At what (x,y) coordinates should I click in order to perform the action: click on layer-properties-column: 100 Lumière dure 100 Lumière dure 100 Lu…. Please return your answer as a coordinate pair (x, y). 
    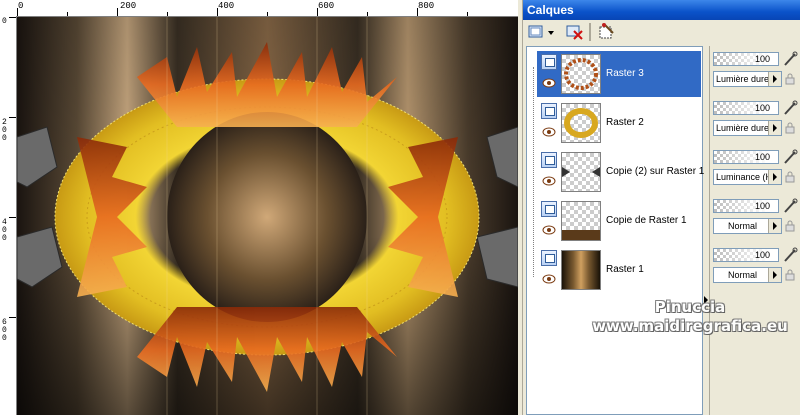
    Looking at the image, I should click on (754, 230).